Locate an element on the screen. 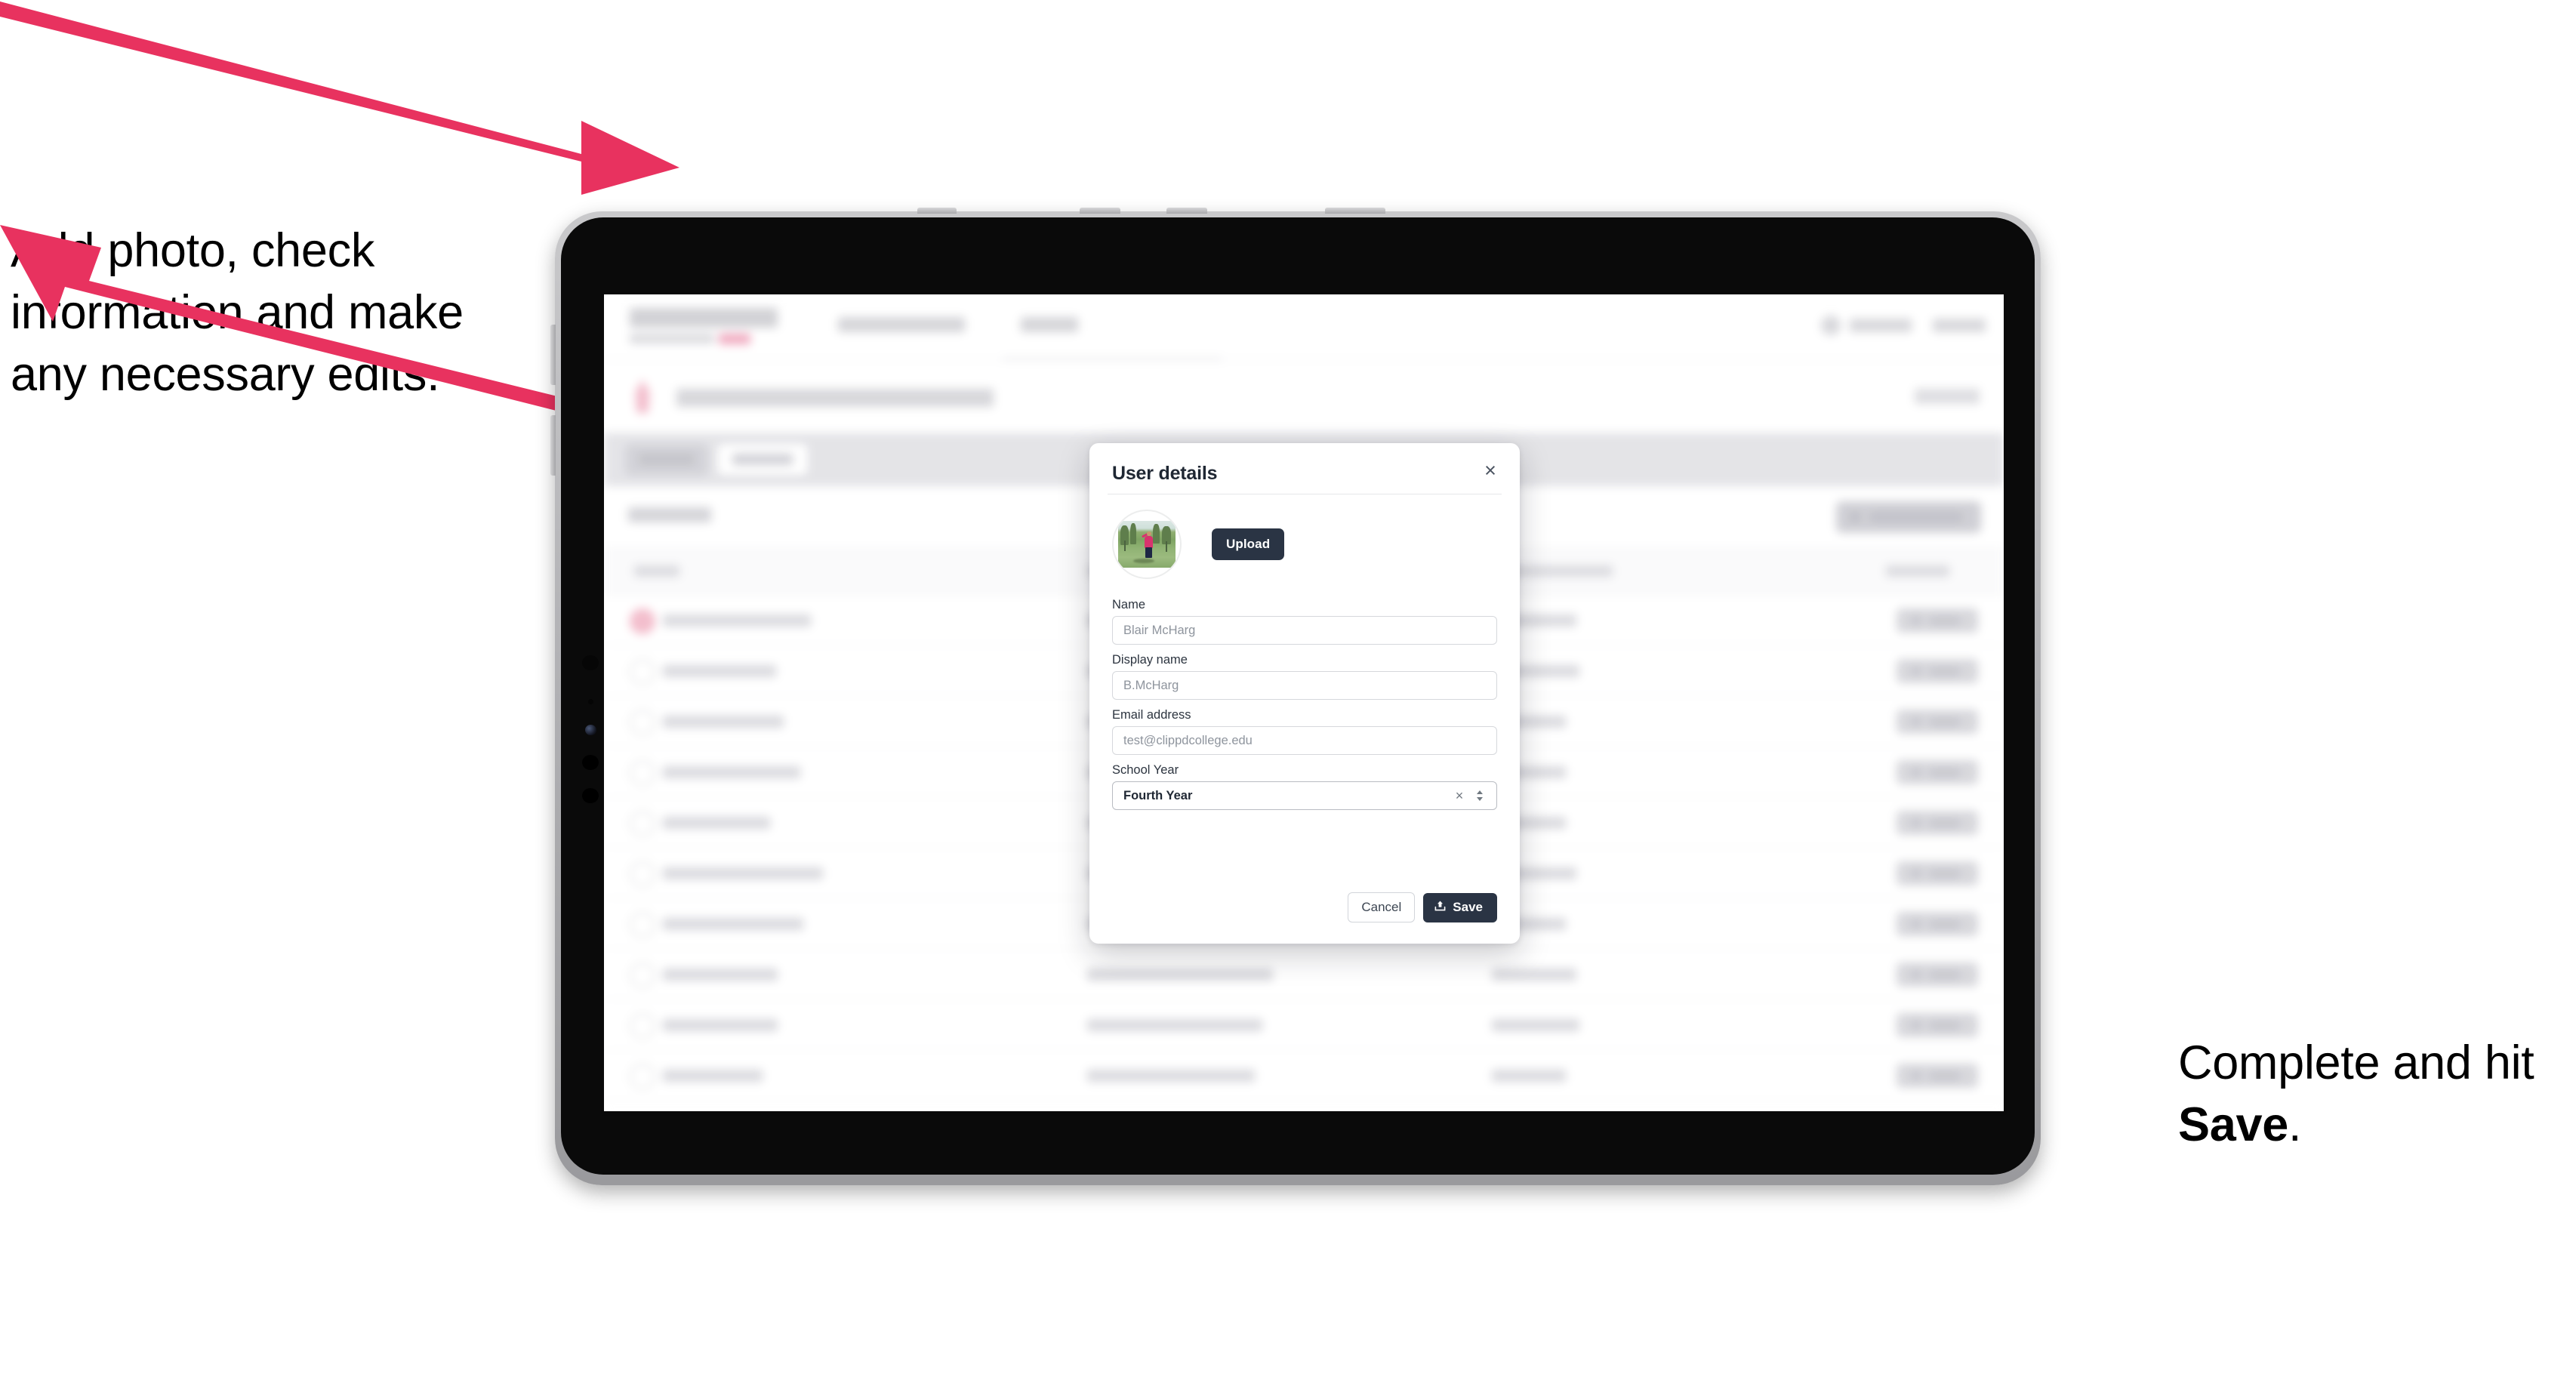  field-email-address: Email address is located at coordinates (1304, 731).